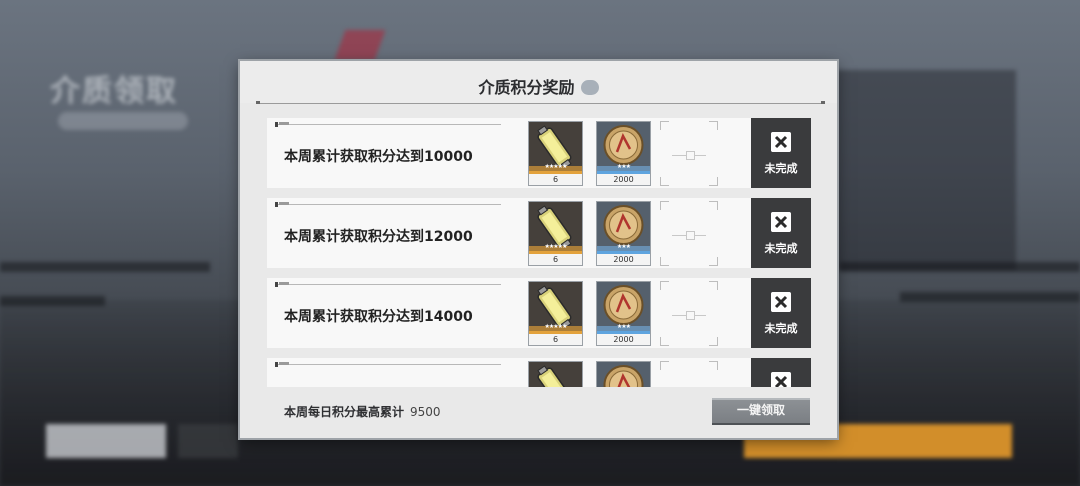  Describe the element at coordinates (378, 317) in the screenshot. I see `task-description: 本周累计获取积分达到14000` at that location.